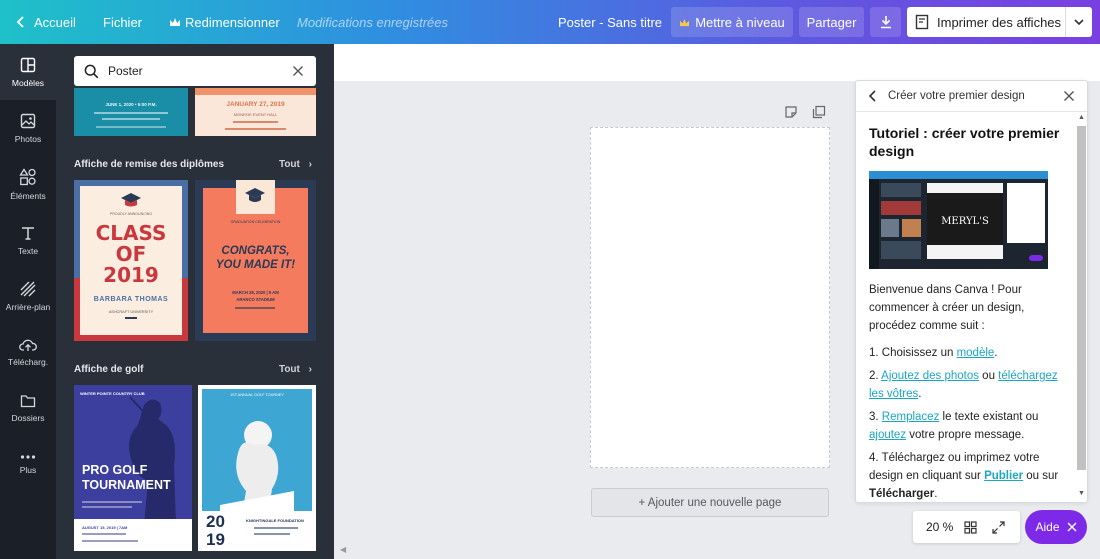 Image resolution: width=1100 pixels, height=559 pixels. I want to click on zoom-level: 20 %, so click(941, 527).